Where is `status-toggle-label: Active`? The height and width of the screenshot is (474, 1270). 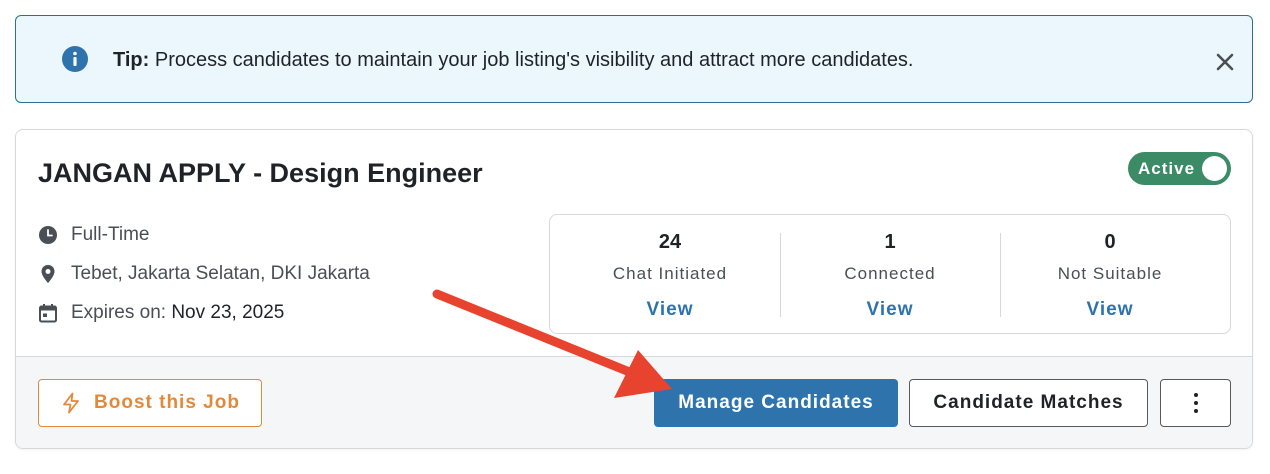 status-toggle-label: Active is located at coordinates (1167, 168).